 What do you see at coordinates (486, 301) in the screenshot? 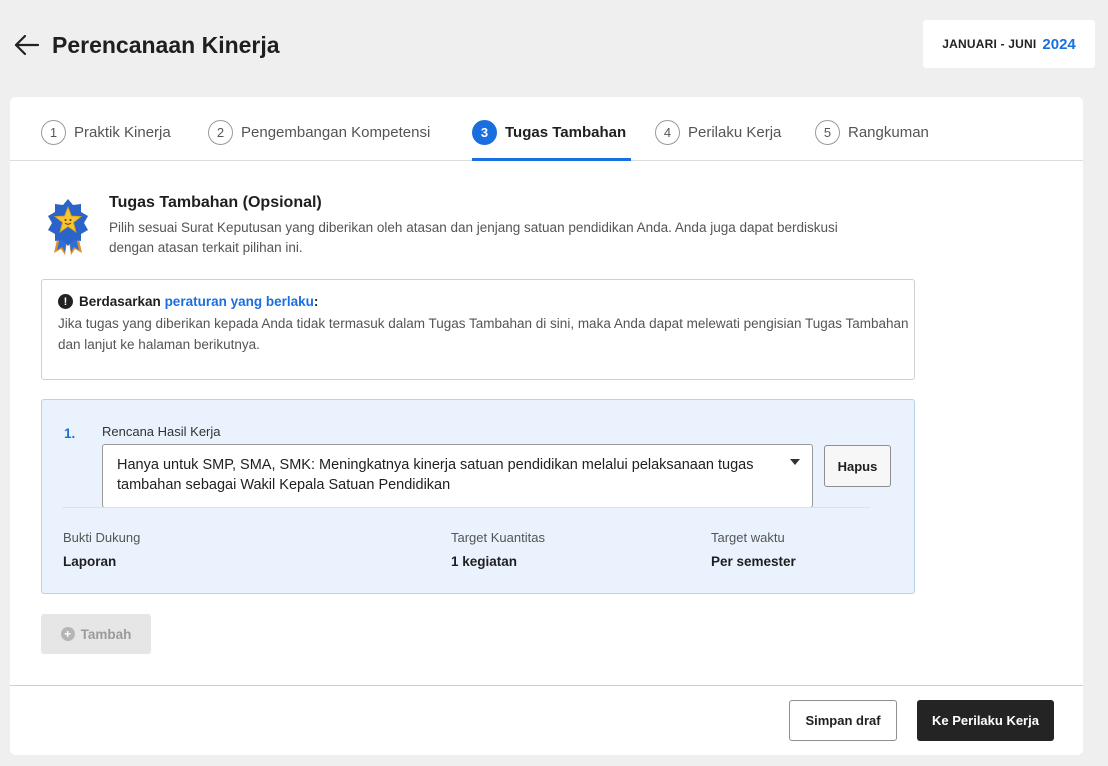
I see `notice-heading: ! Berdasarkan peraturan yang berlaku:` at bounding box center [486, 301].